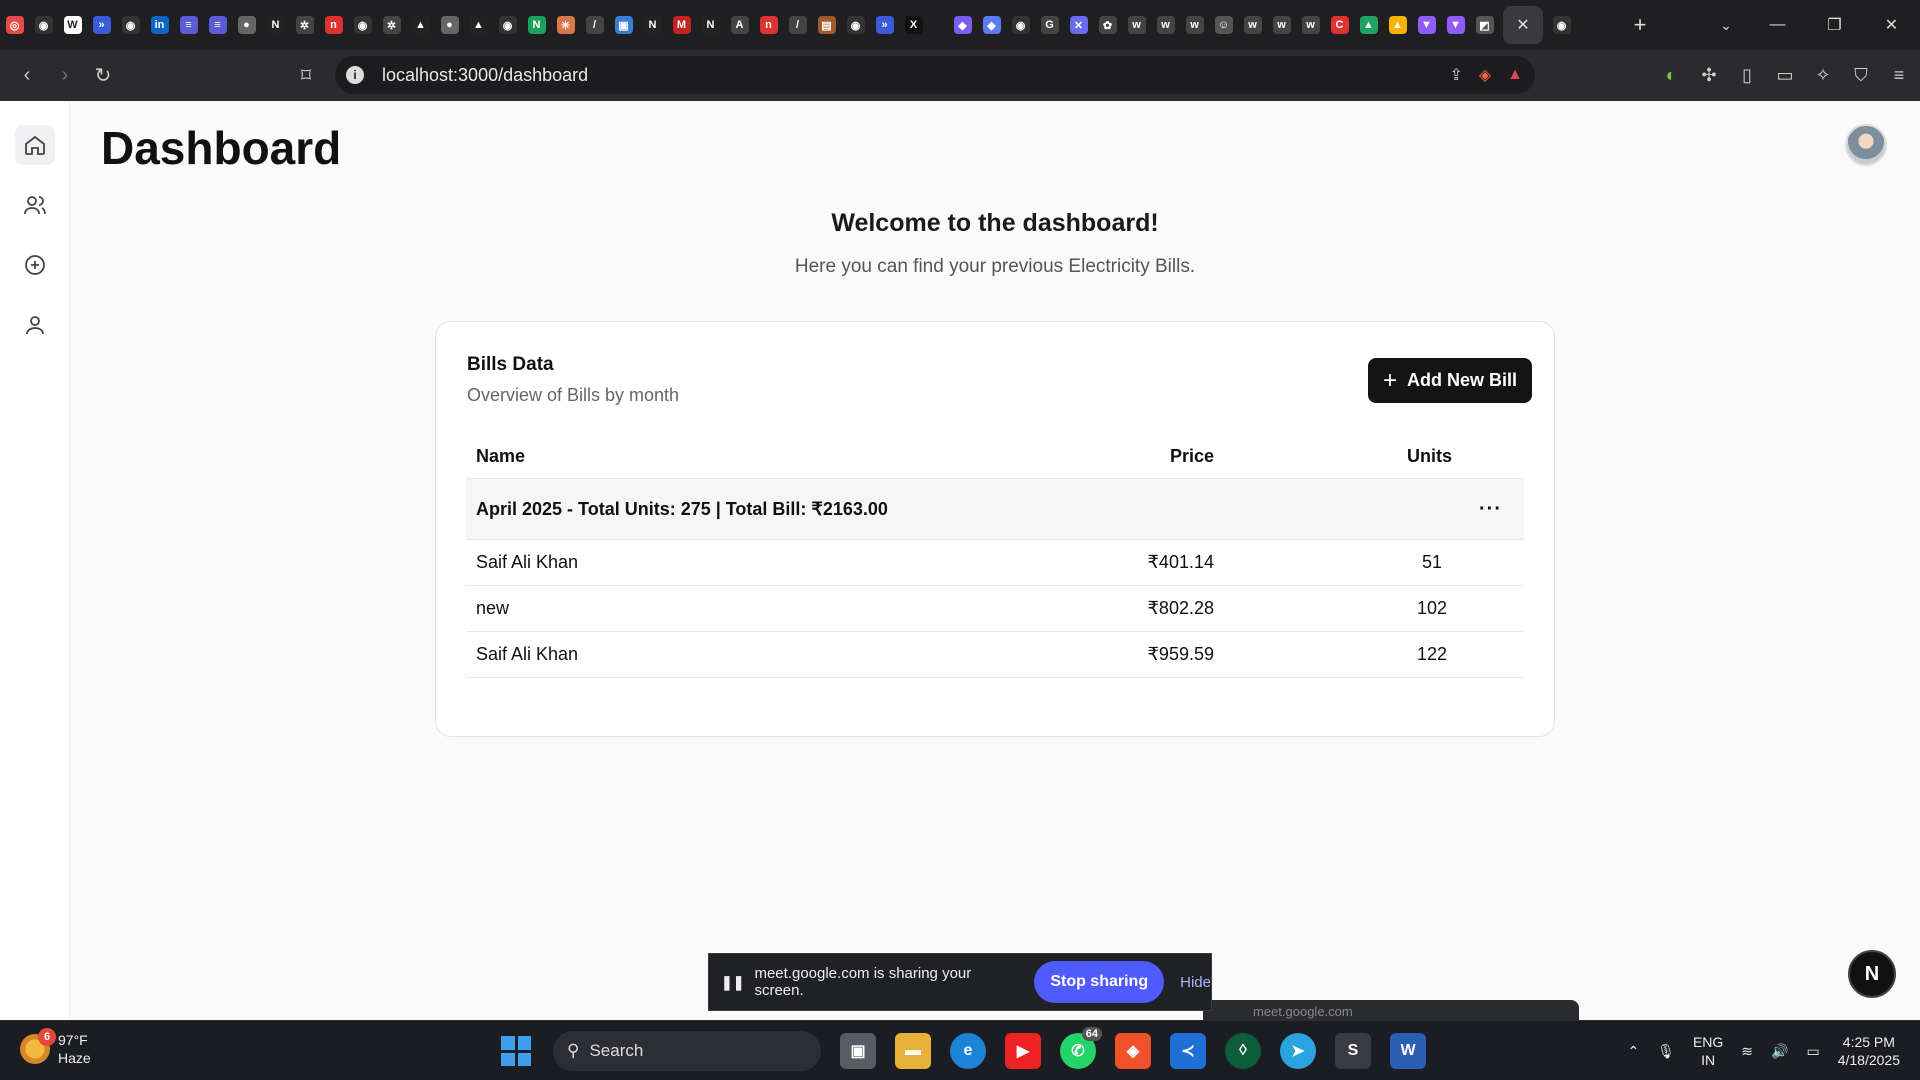  Describe the element at coordinates (1107, 25) in the screenshot. I see `gear-app-tab-icon: ✿` at that location.